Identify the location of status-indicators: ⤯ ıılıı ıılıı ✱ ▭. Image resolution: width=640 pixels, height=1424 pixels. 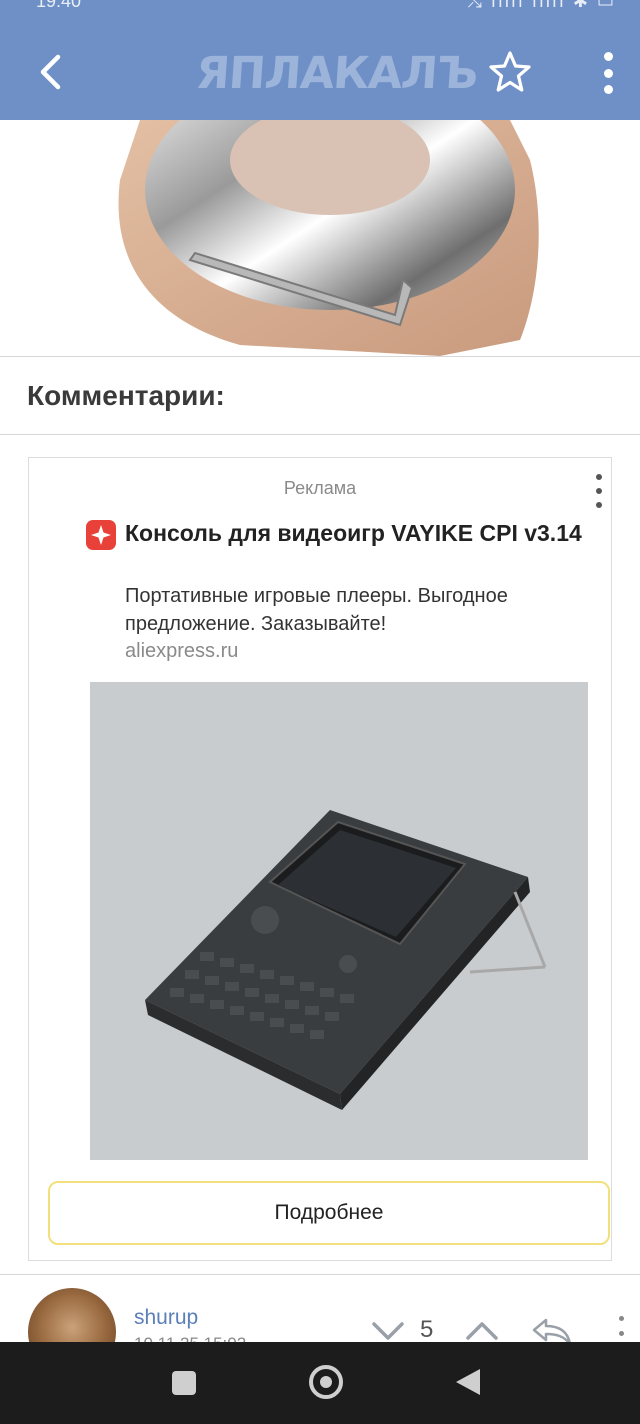
(541, 5).